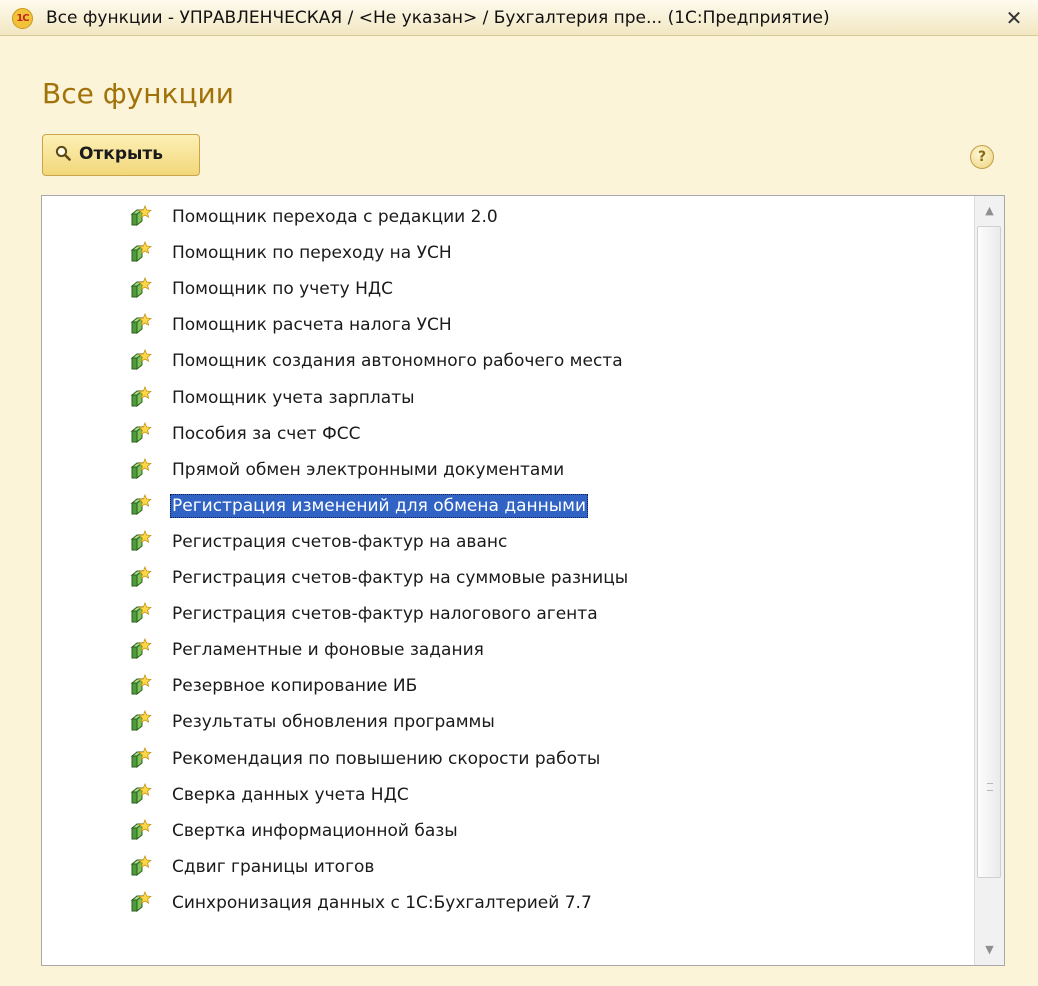 This screenshot has width=1038, height=986. Describe the element at coordinates (507, 685) in the screenshot. I see `list-item: Резервное копирование ИБ` at that location.